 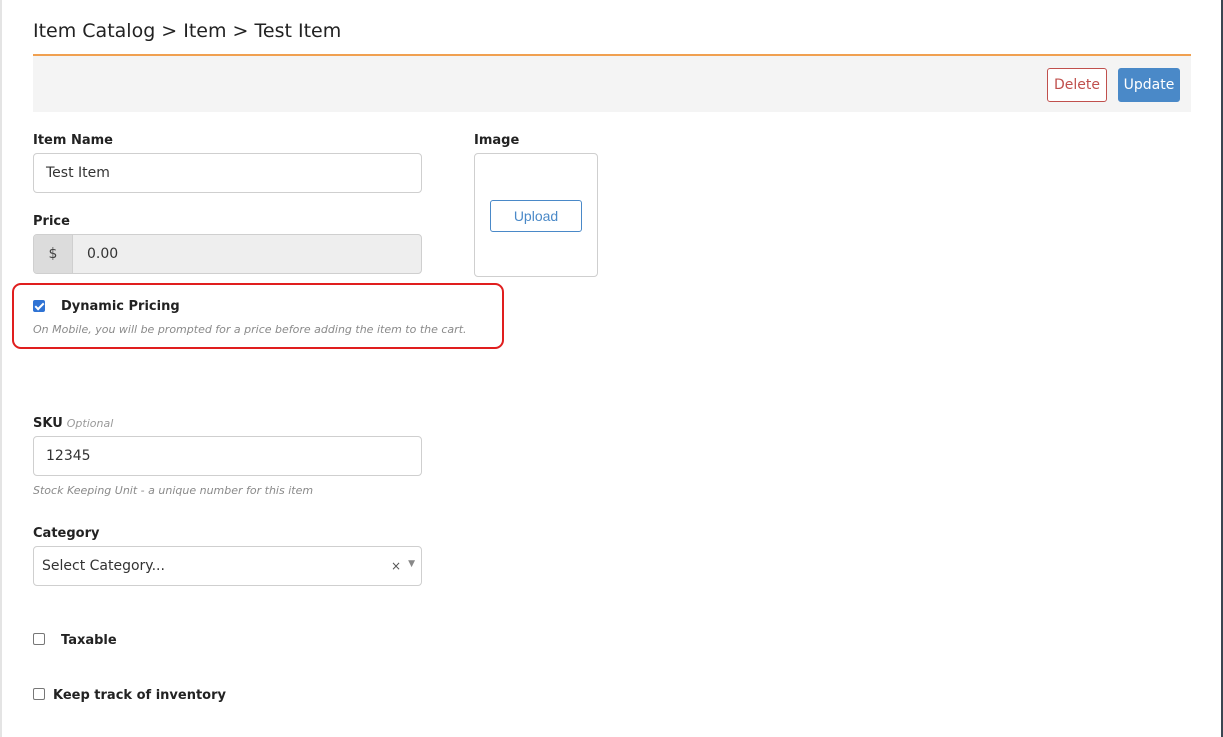 What do you see at coordinates (51, 221) in the screenshot?
I see `price-label: Price` at bounding box center [51, 221].